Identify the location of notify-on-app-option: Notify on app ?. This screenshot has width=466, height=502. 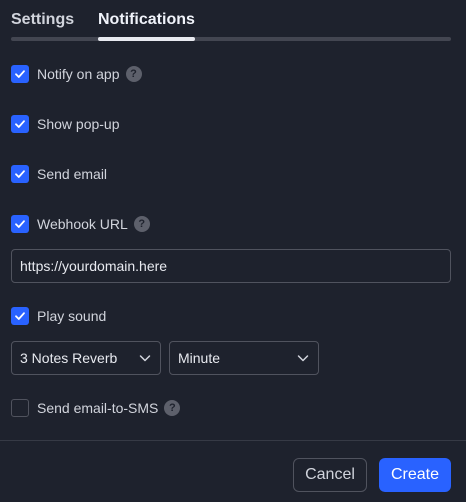
(76, 74).